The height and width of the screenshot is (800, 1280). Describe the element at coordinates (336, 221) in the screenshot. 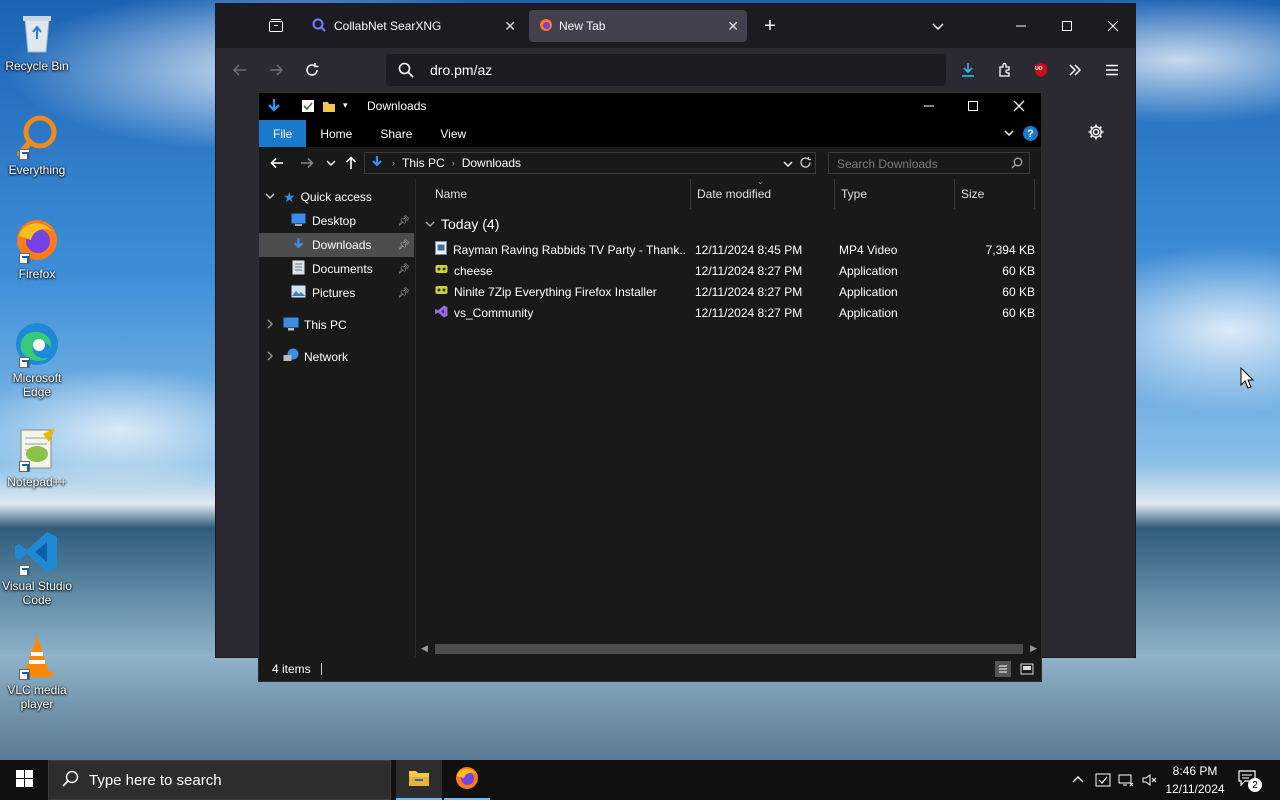

I see `nav-desktop: Desktop 📌︎` at that location.